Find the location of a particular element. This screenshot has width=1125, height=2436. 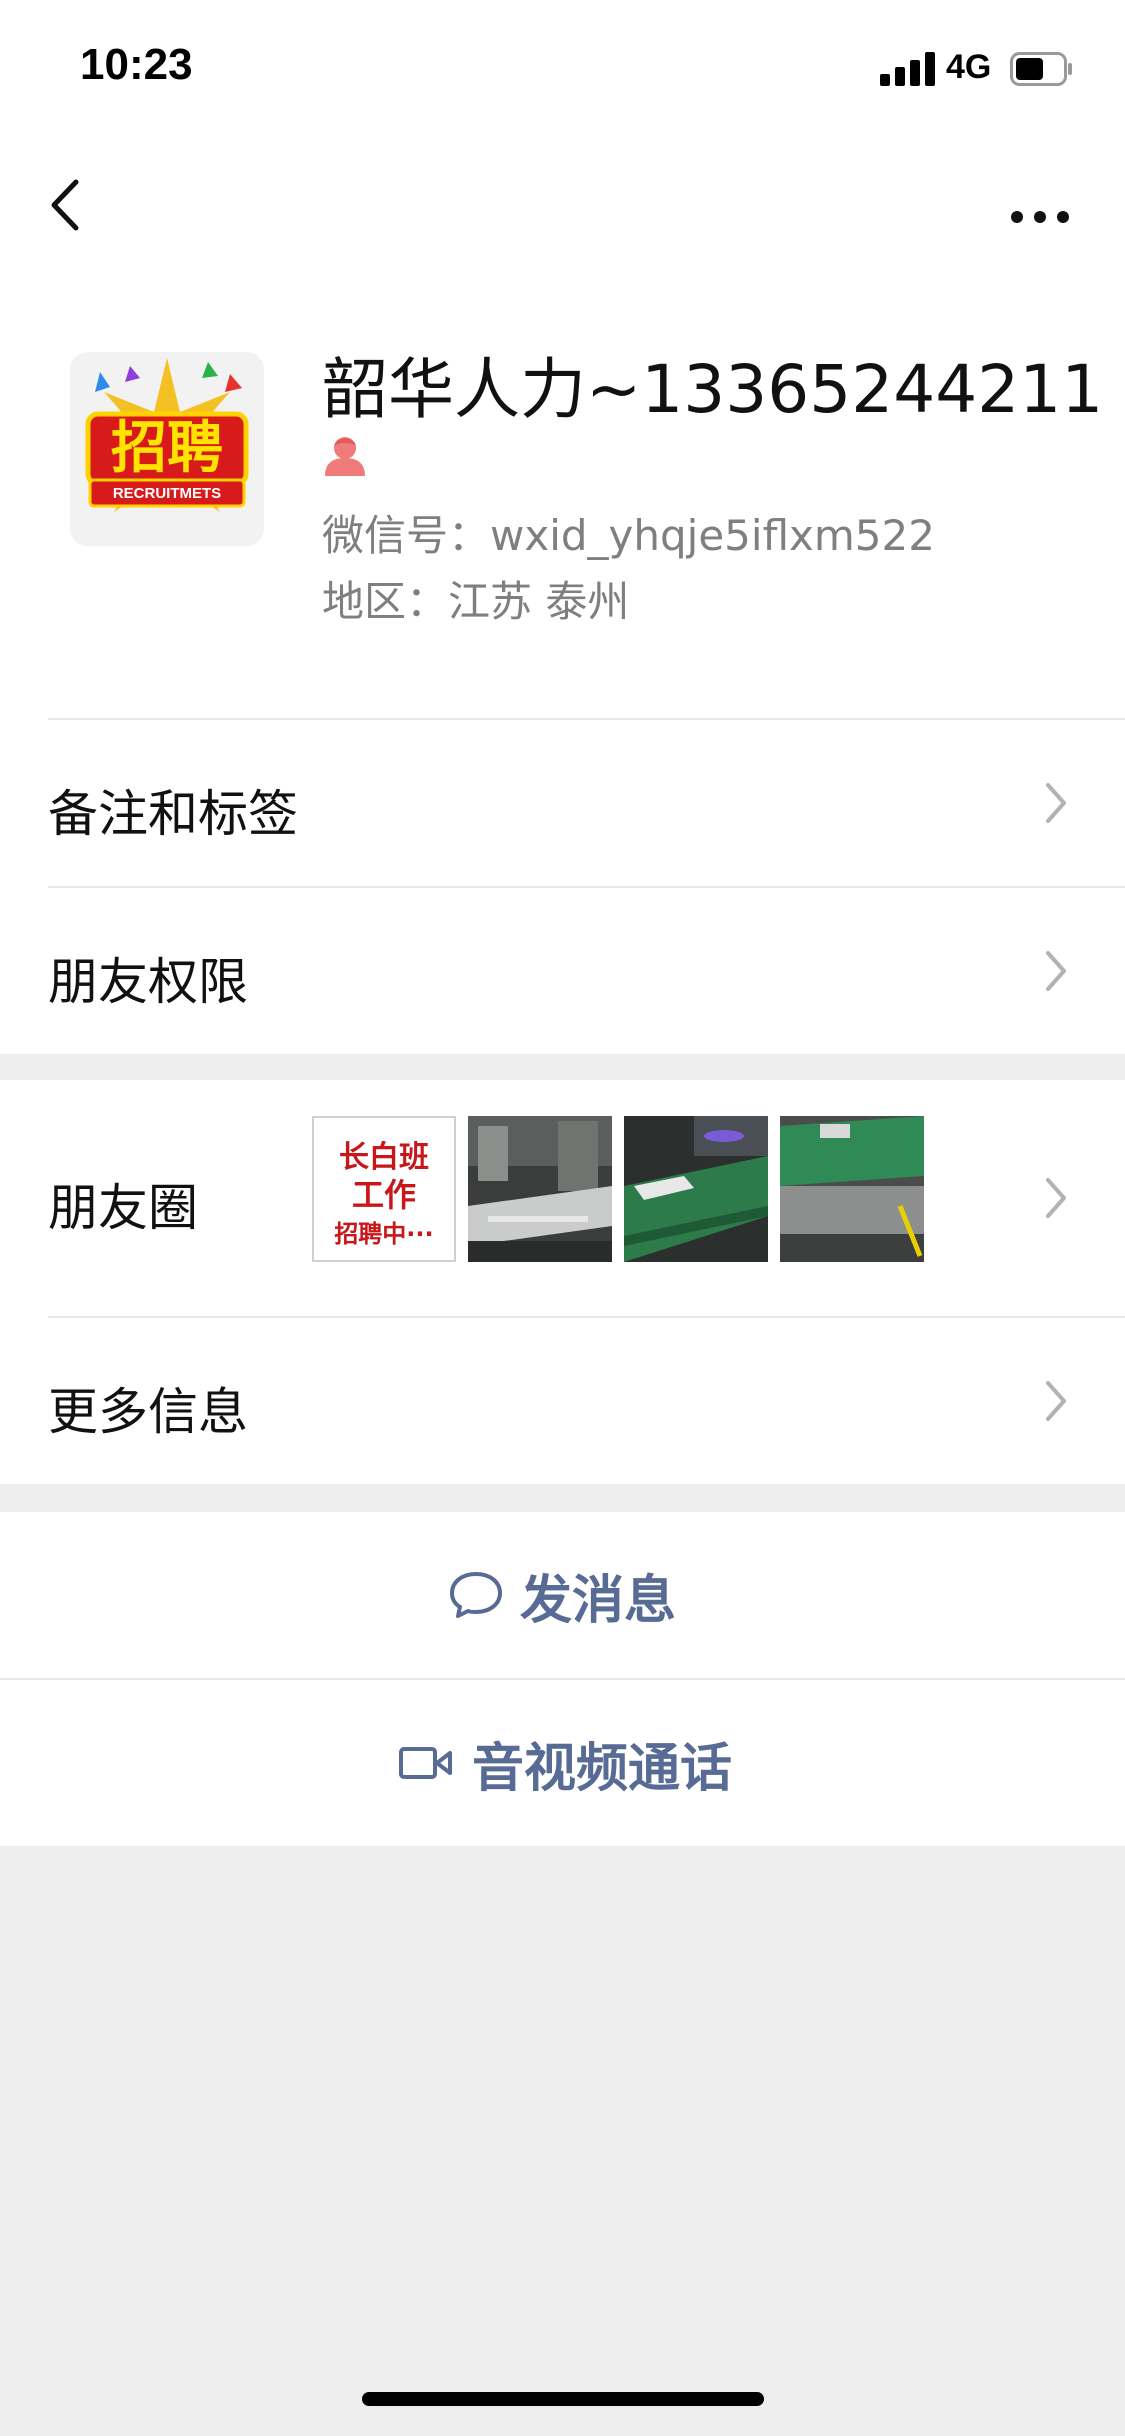

avatar-title: 招聘 is located at coordinates (167, 448).